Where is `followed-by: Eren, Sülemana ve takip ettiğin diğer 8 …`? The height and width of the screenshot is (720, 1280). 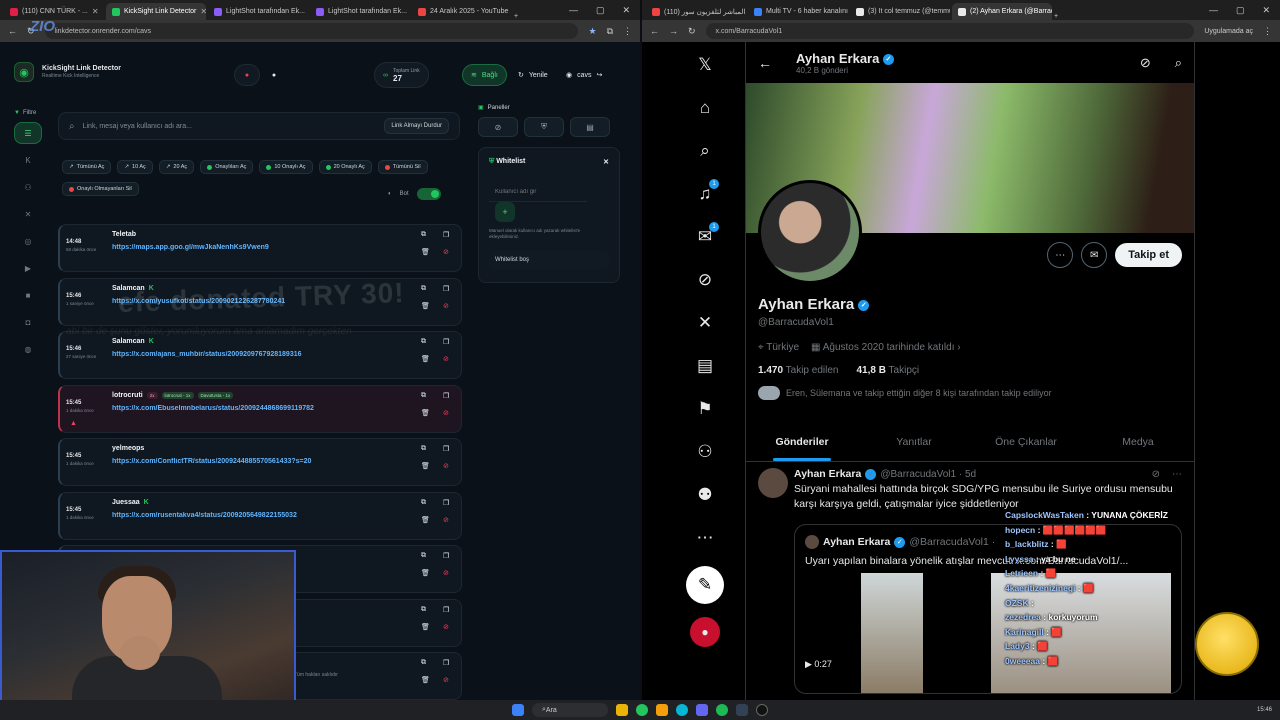
followed-by: Eren, Sülemana ve takip ettiğin diğer 8 … is located at coordinates (970, 393).